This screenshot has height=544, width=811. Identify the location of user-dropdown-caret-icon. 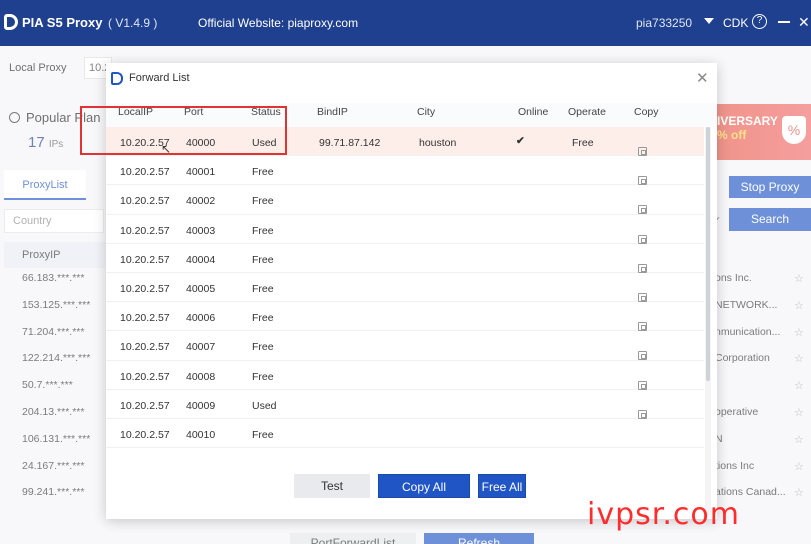
(709, 21).